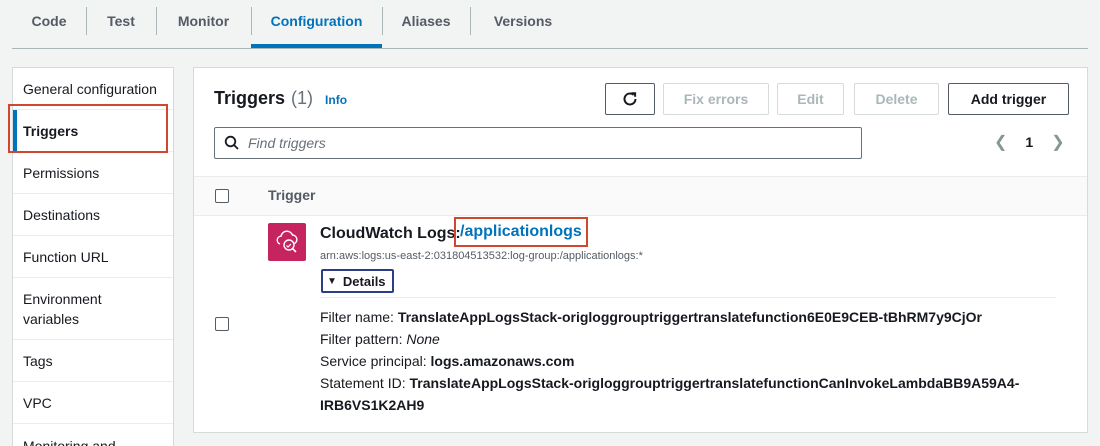 The width and height of the screenshot is (1100, 446). What do you see at coordinates (287, 143) in the screenshot?
I see `search-placeholder: Find triggers` at bounding box center [287, 143].